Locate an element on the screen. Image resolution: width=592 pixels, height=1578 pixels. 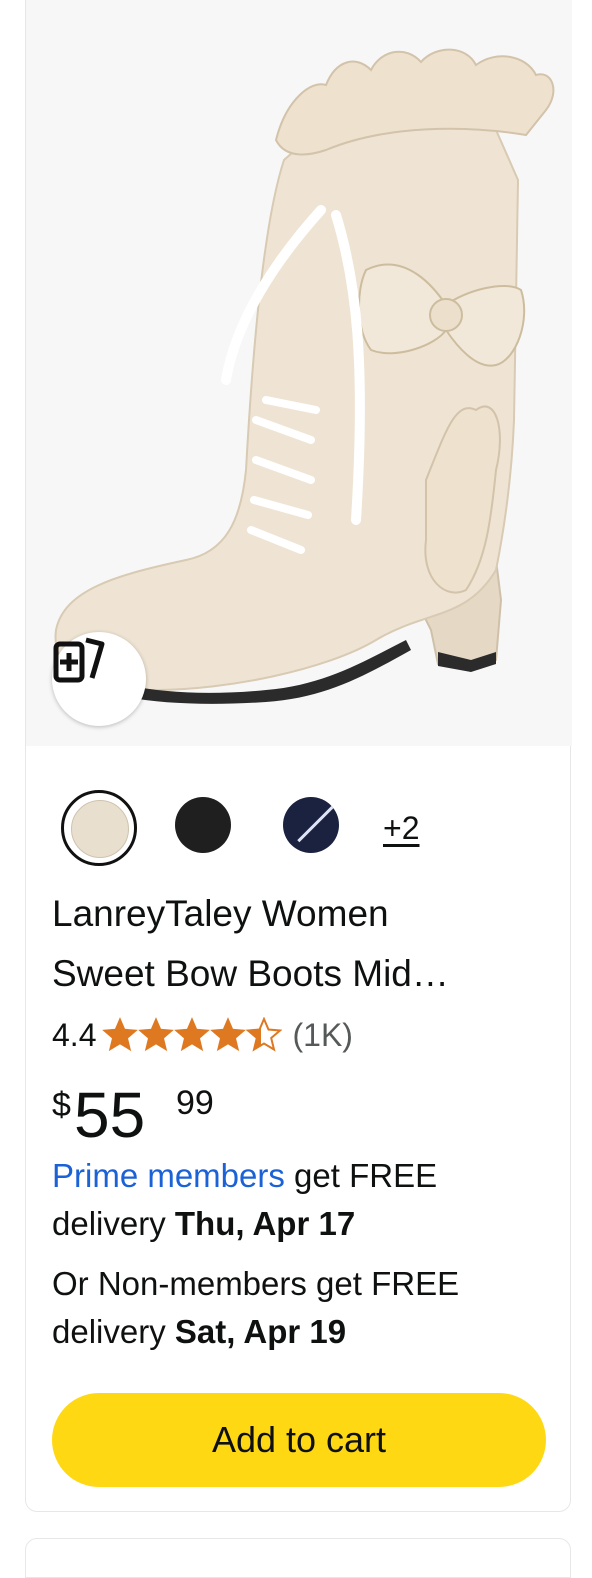
add-to-cart-button: Add to cart is located at coordinates (299, 1440).